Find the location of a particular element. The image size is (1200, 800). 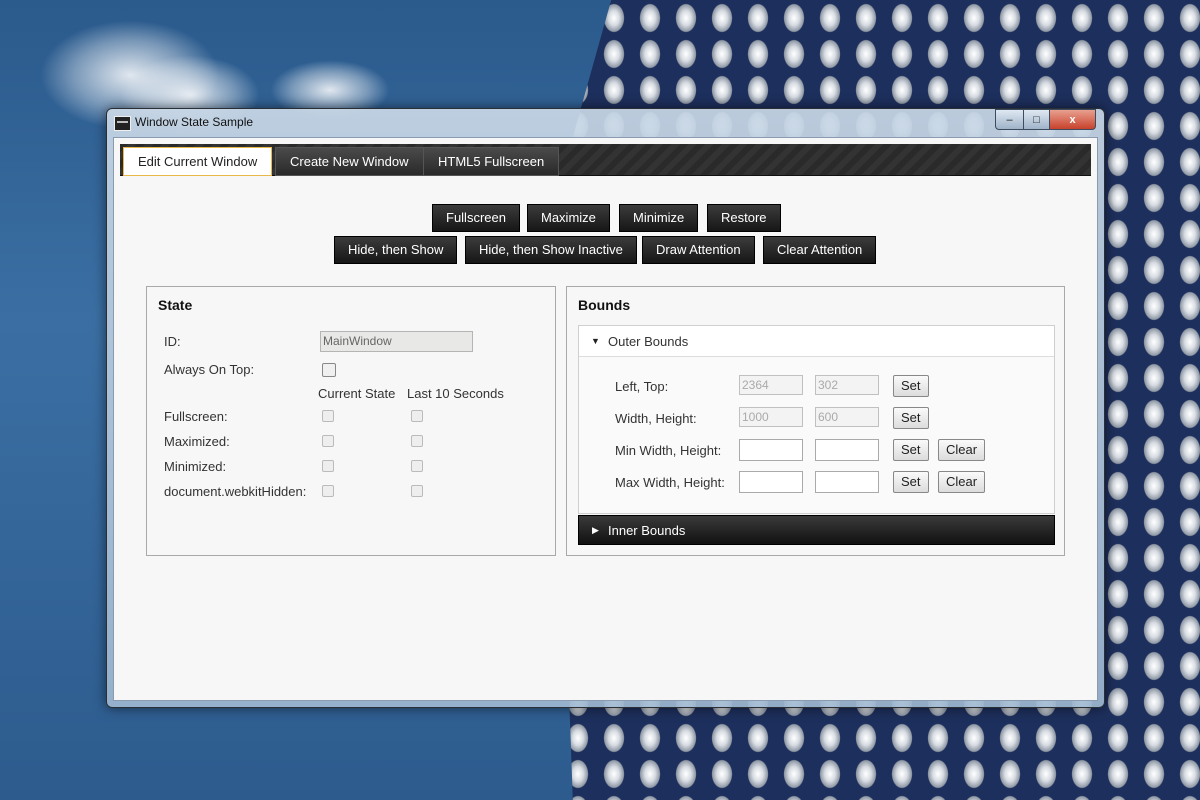

minimized-last10-checkbox is located at coordinates (417, 466).